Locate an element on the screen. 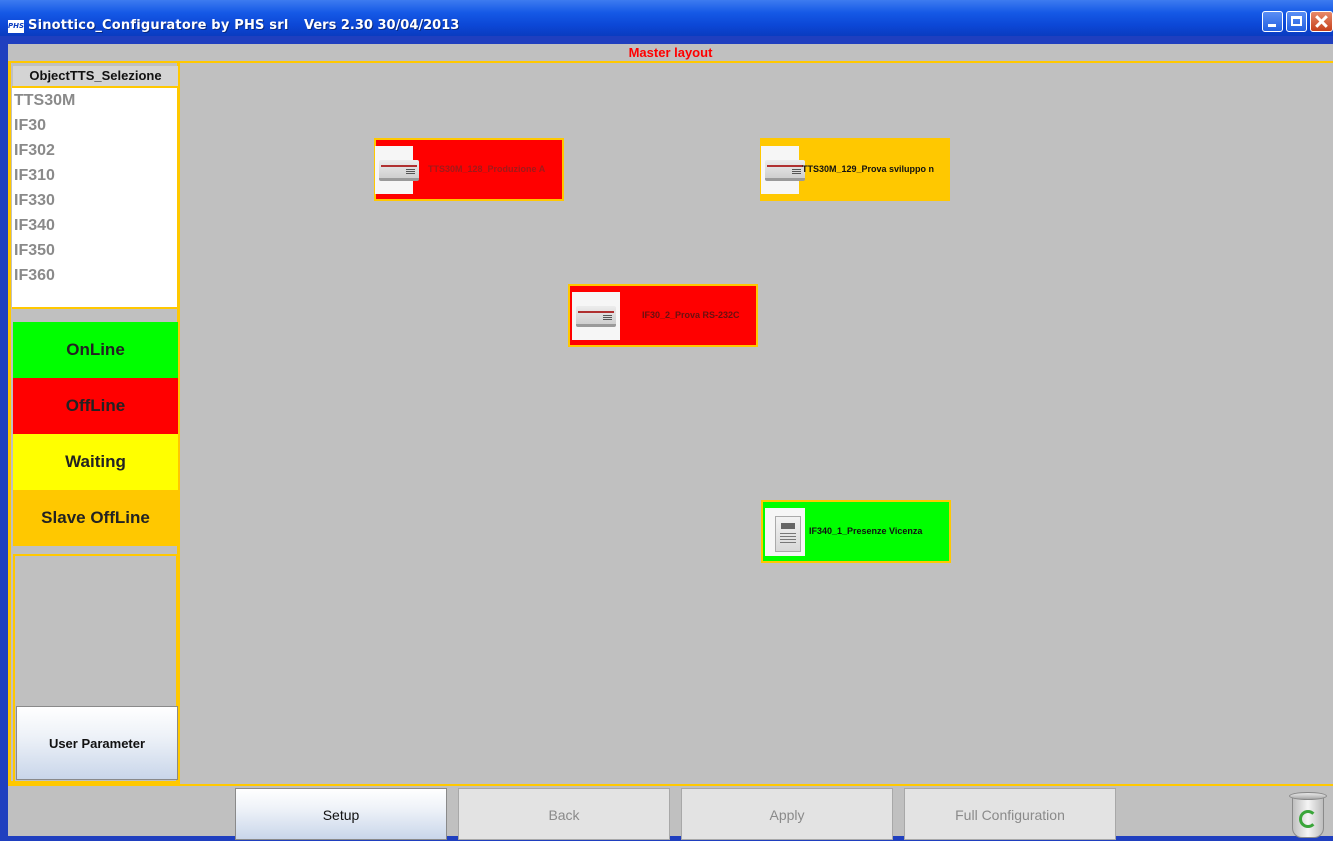  back-button: Back is located at coordinates (564, 814).